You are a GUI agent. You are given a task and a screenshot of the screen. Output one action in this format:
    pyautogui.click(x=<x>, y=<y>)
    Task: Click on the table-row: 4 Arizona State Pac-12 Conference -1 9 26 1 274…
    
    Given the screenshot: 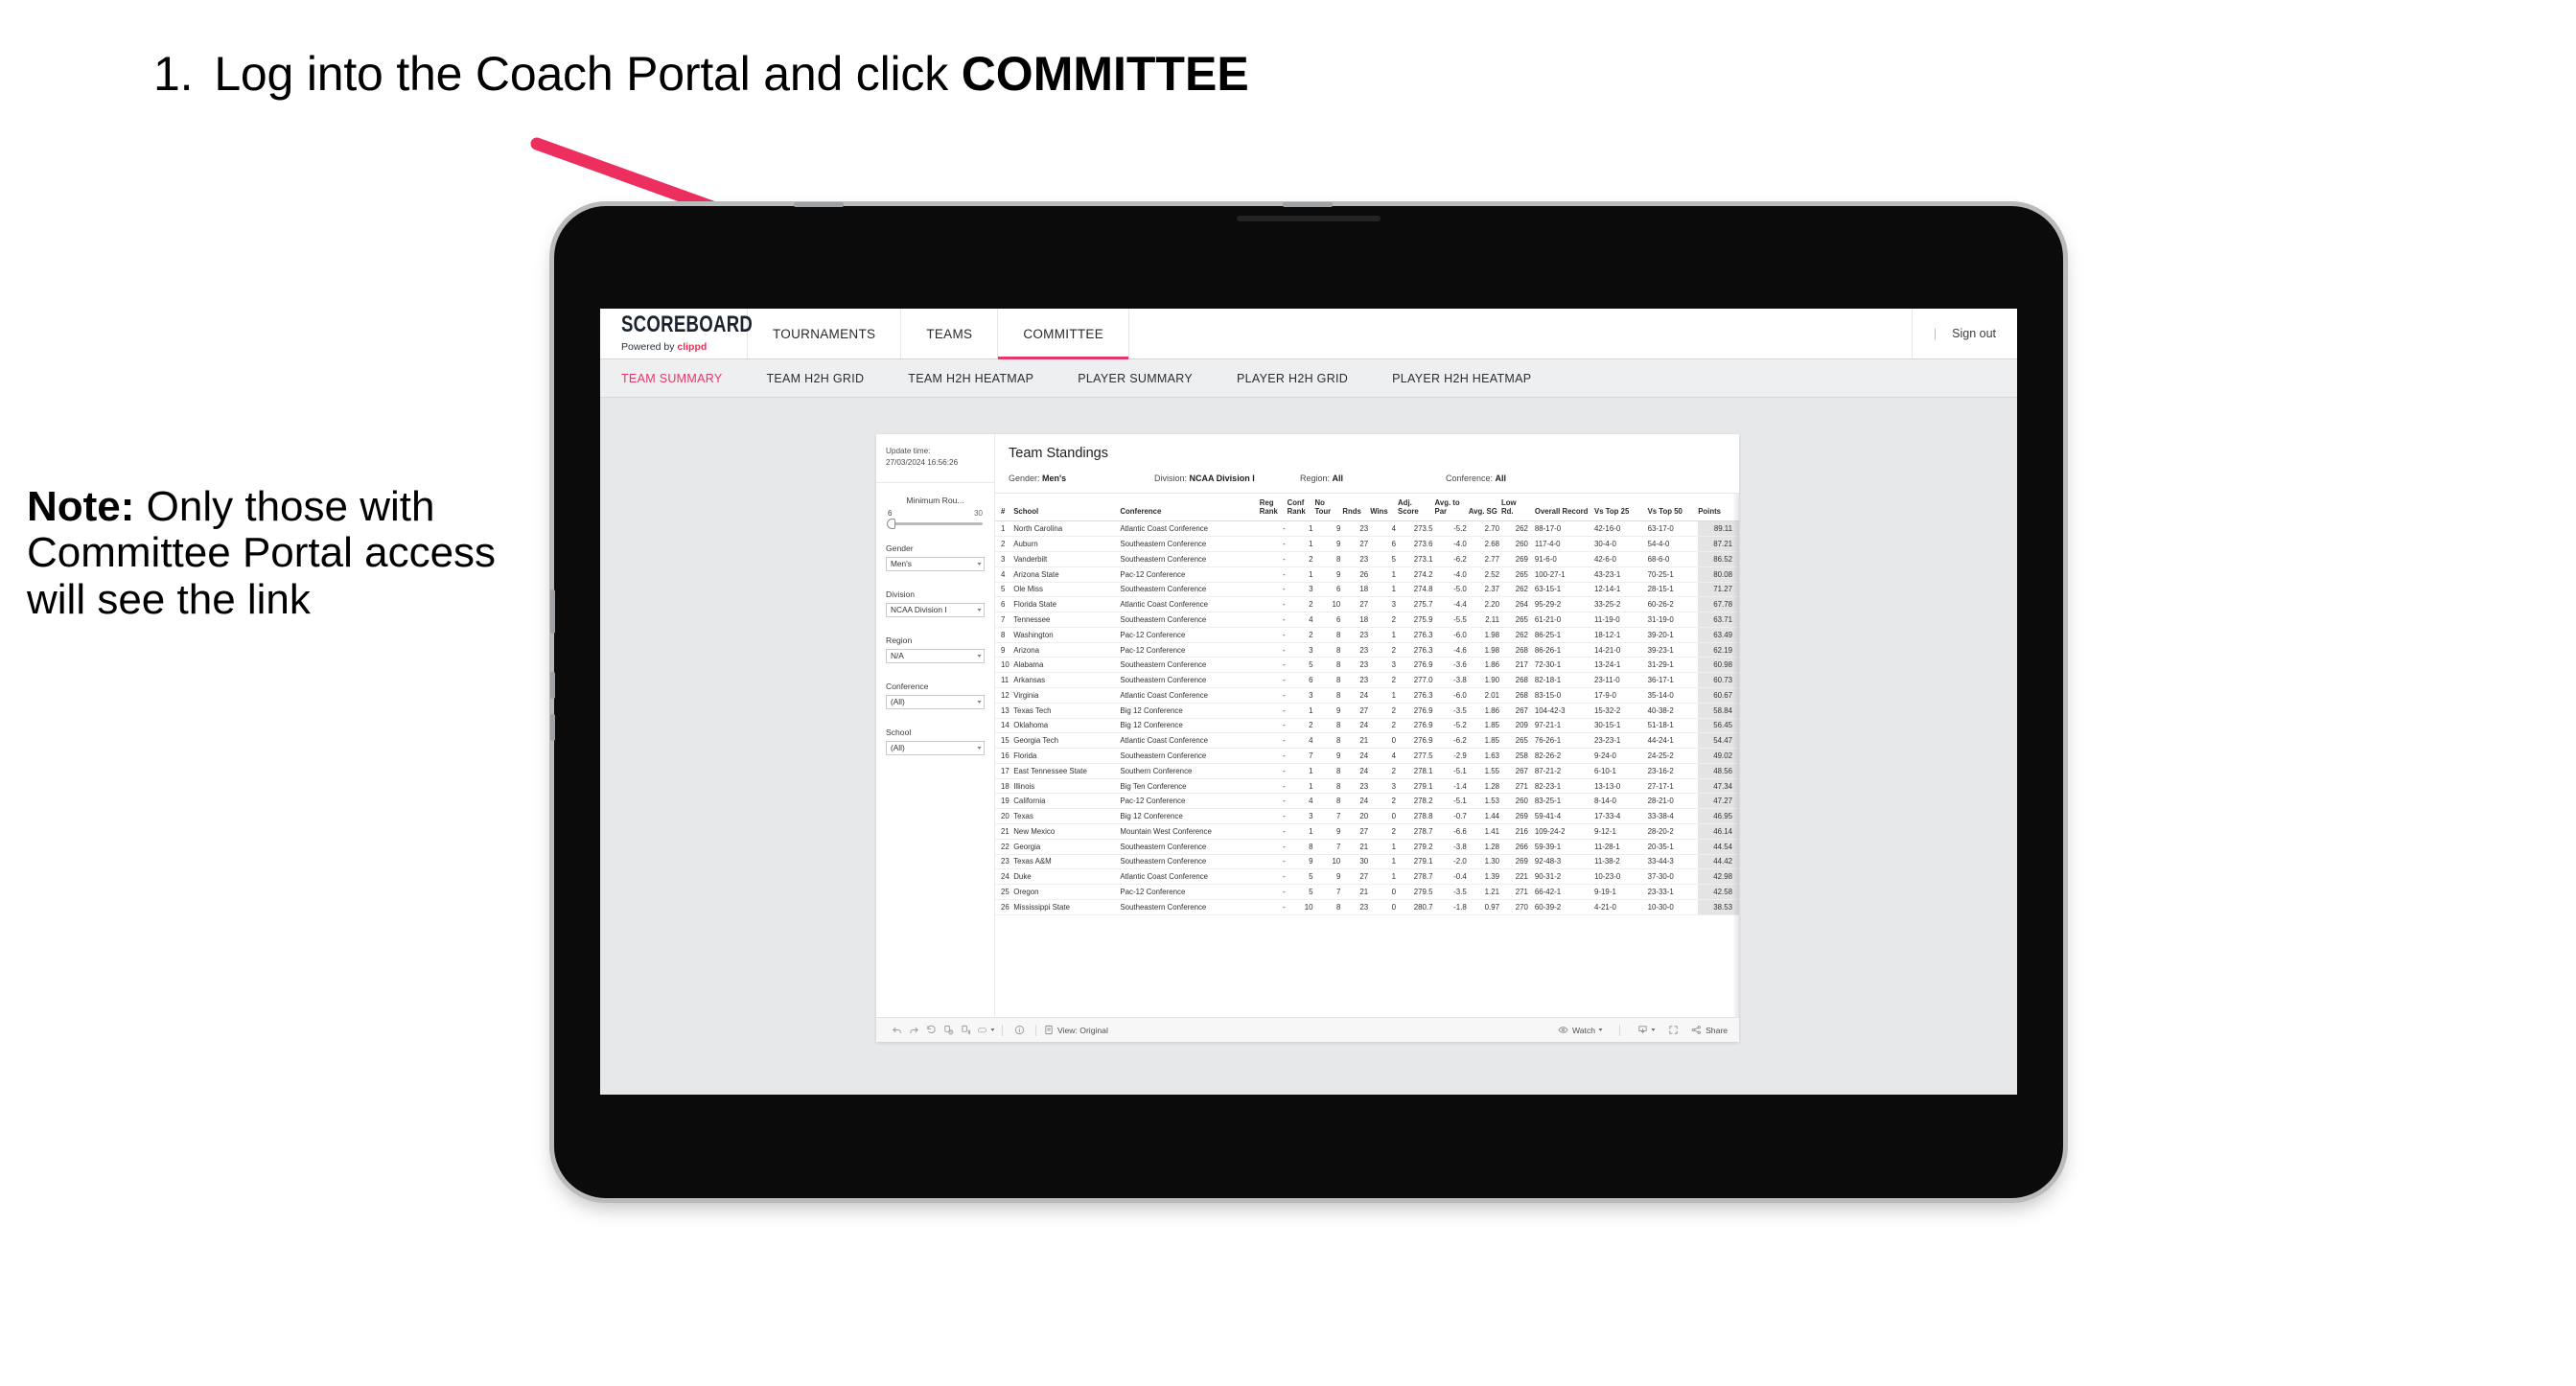 What is the action you would take?
    pyautogui.click(x=1367, y=575)
    